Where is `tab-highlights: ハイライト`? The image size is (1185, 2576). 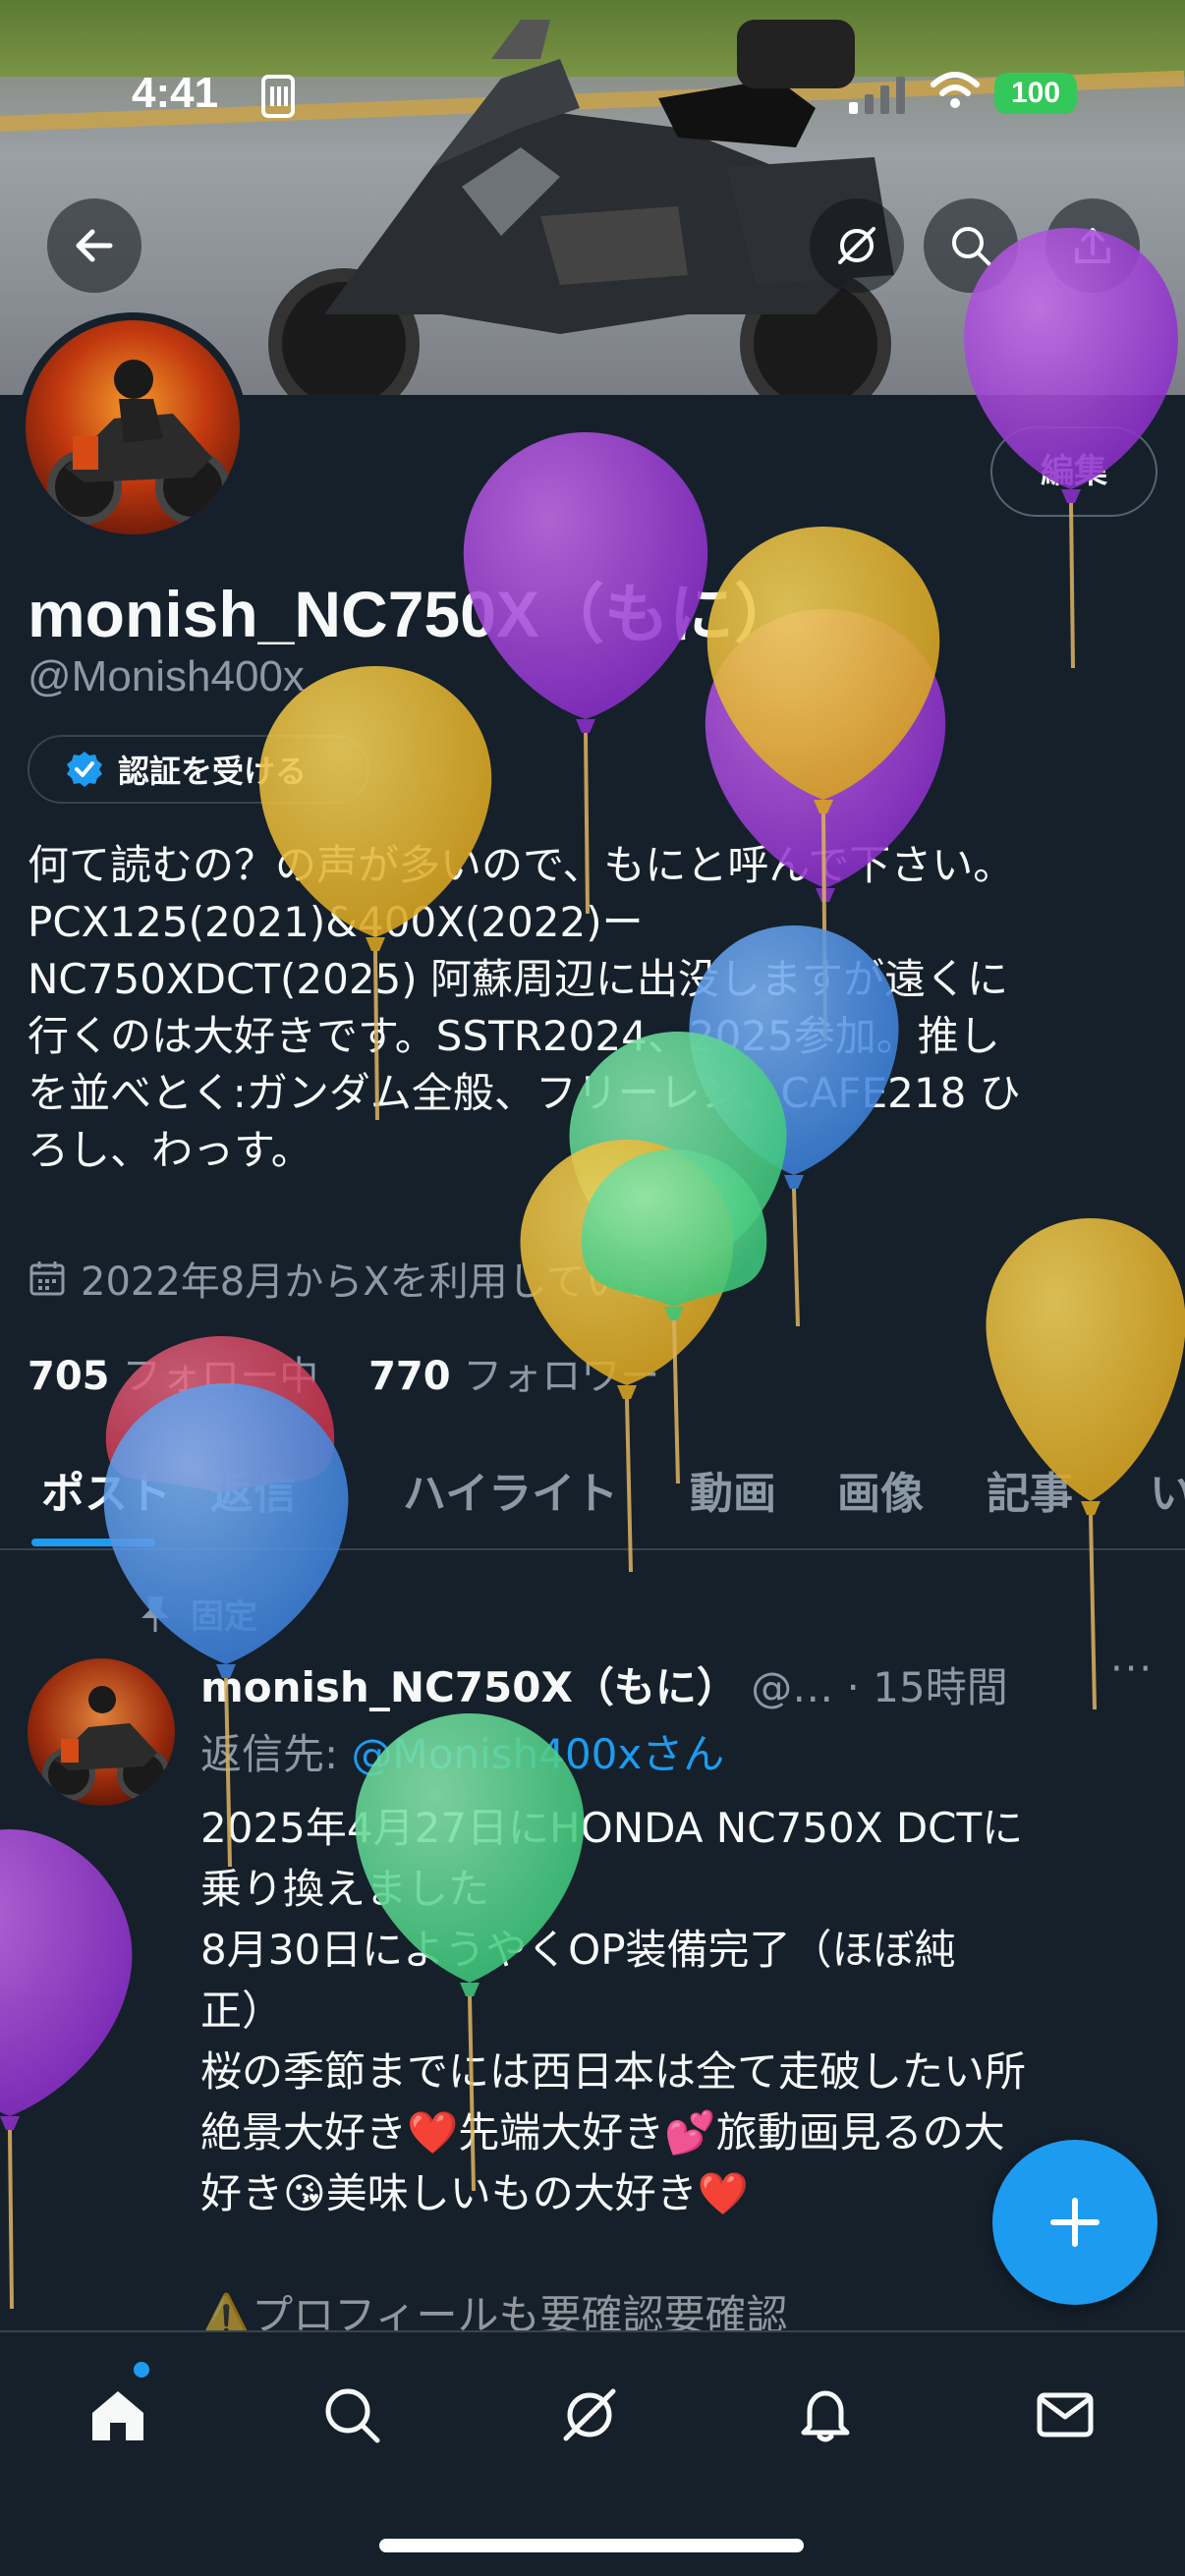 tab-highlights: ハイライト is located at coordinates (511, 1489).